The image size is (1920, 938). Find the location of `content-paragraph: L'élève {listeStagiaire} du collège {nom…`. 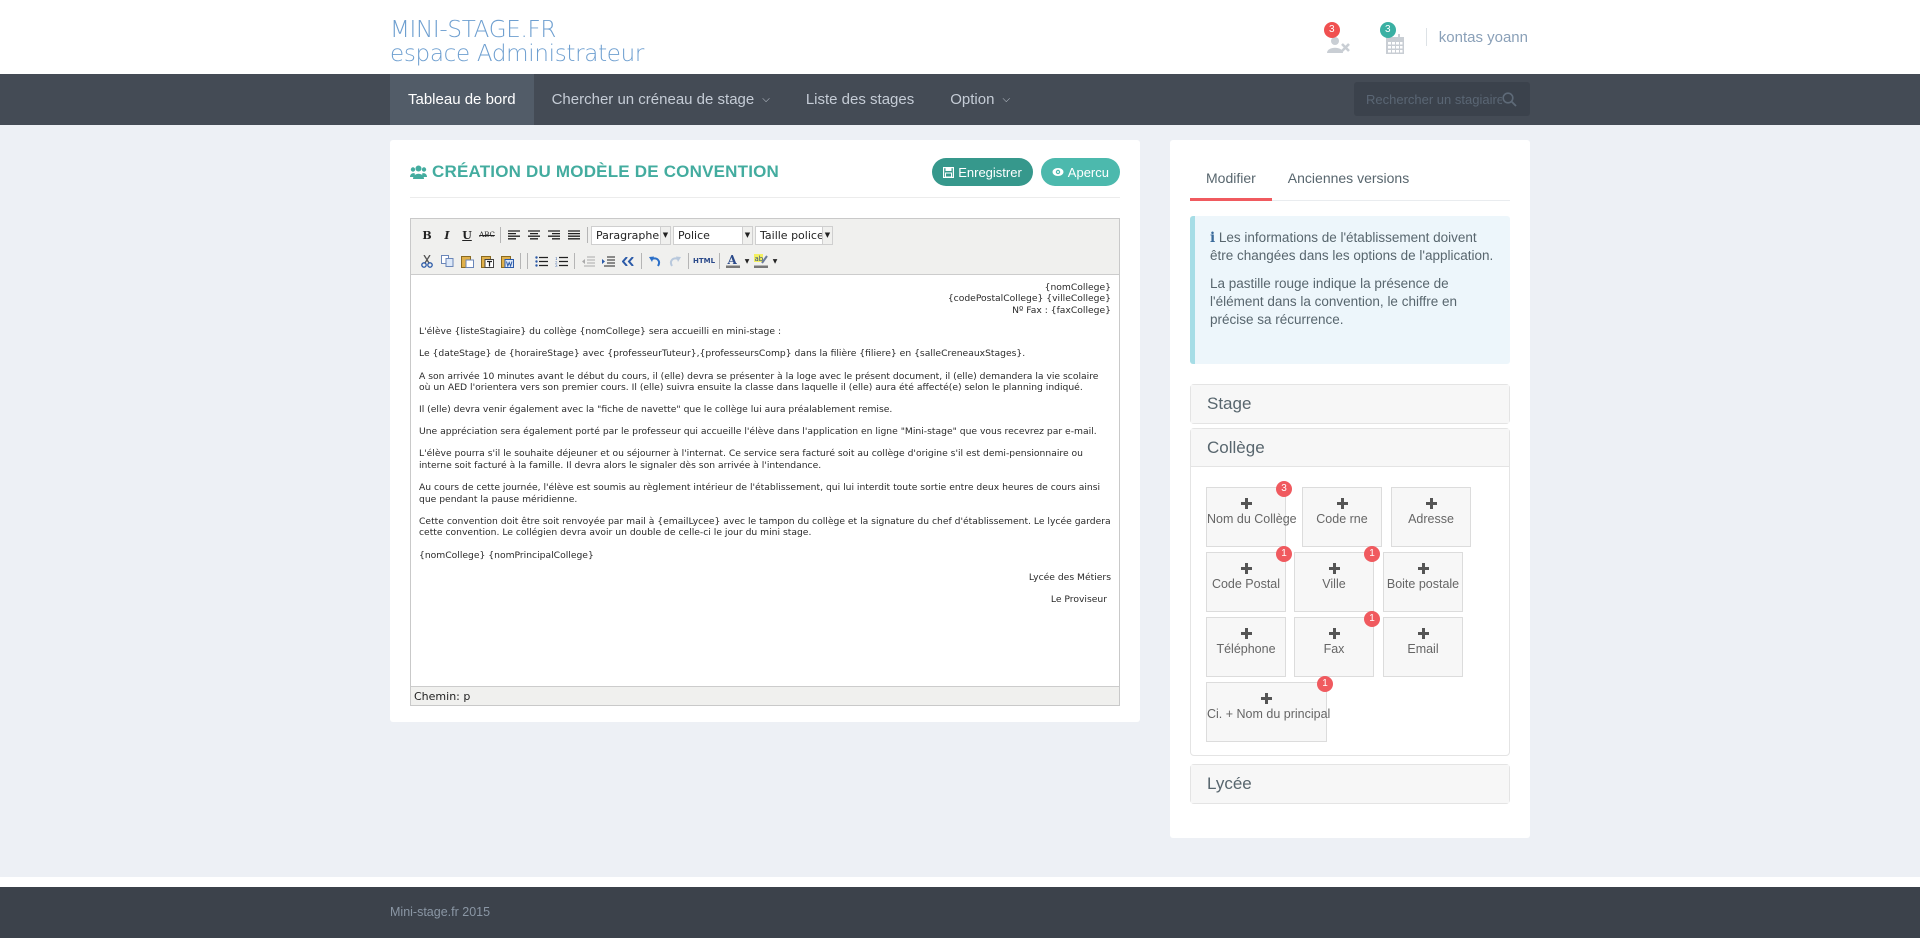

content-paragraph: L'élève {listeStagiaire} du collège {nom… is located at coordinates (600, 332).